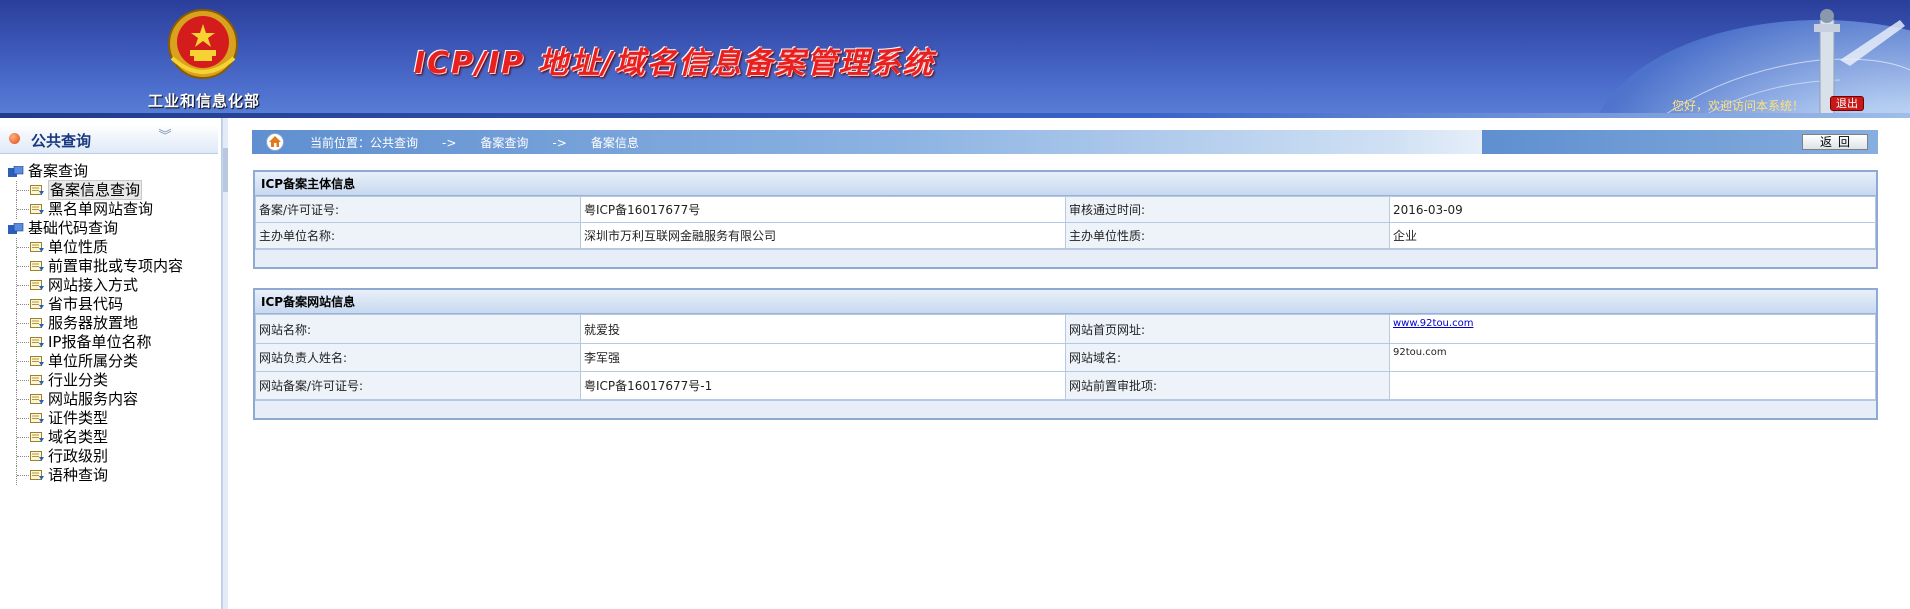 The width and height of the screenshot is (1910, 609). Describe the element at coordinates (111, 380) in the screenshot. I see `tree-item: 行业分类` at that location.